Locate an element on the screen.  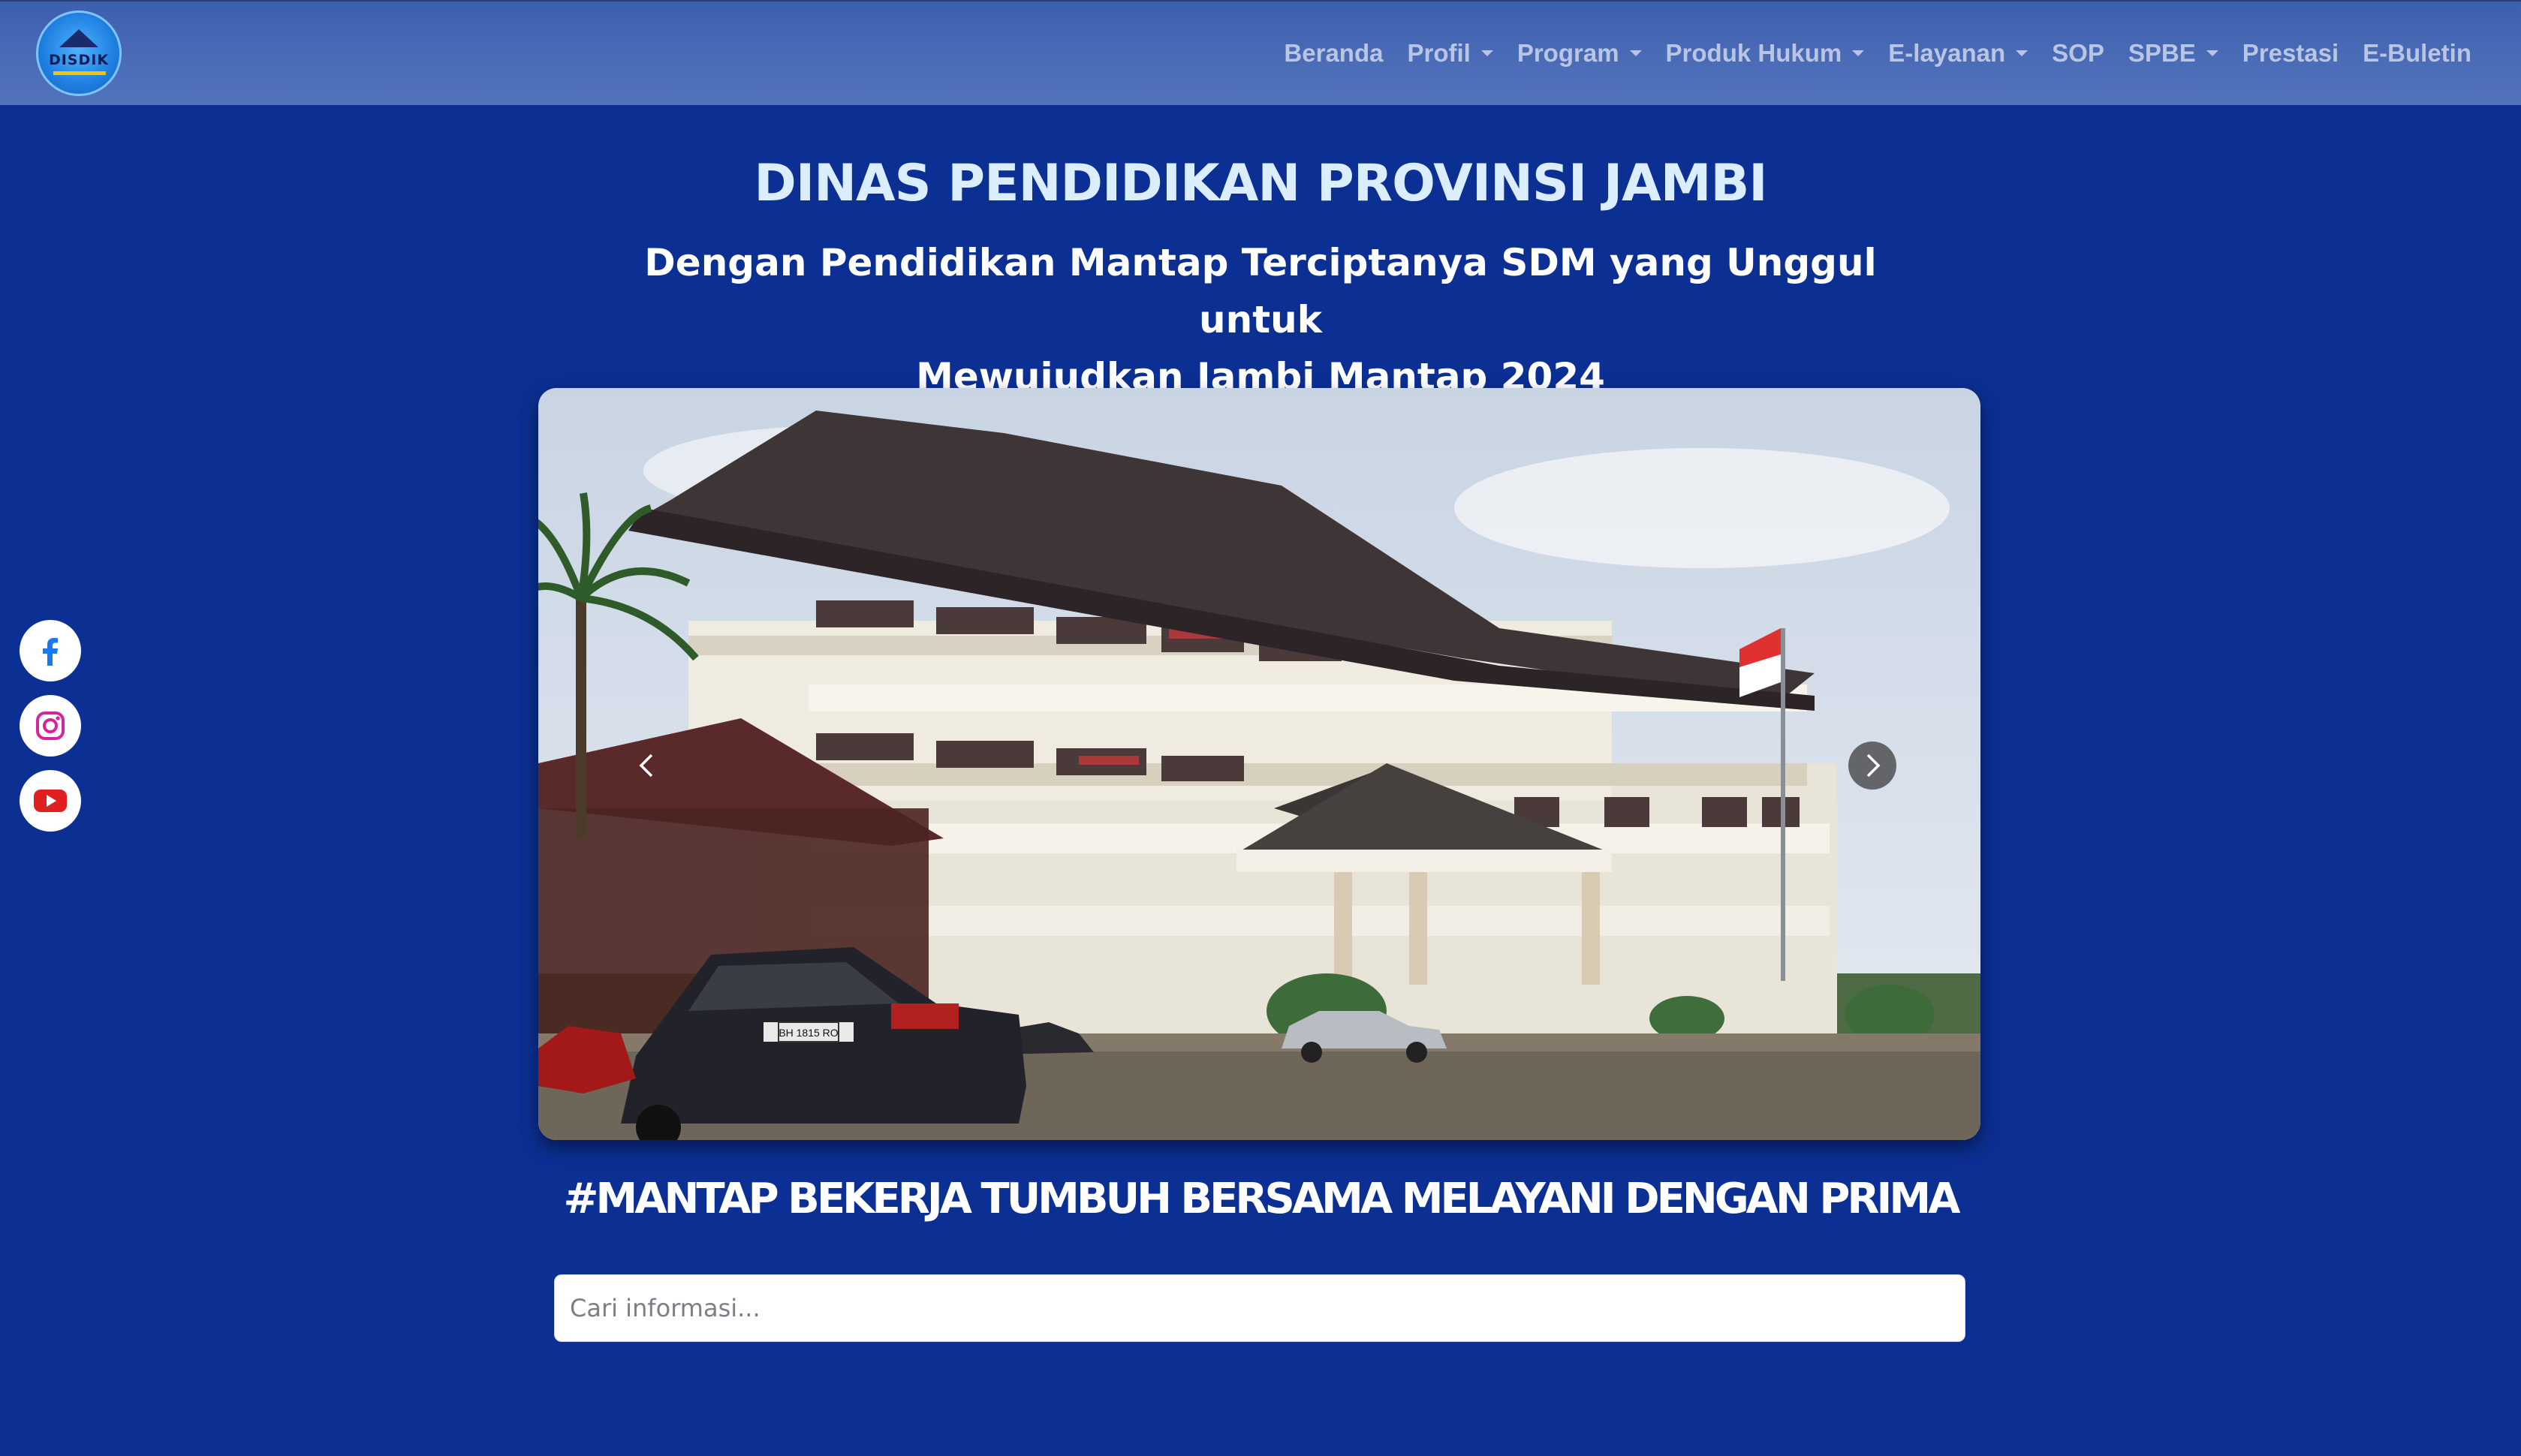
nav-e-layanan: E-layanan is located at coordinates (1958, 53).